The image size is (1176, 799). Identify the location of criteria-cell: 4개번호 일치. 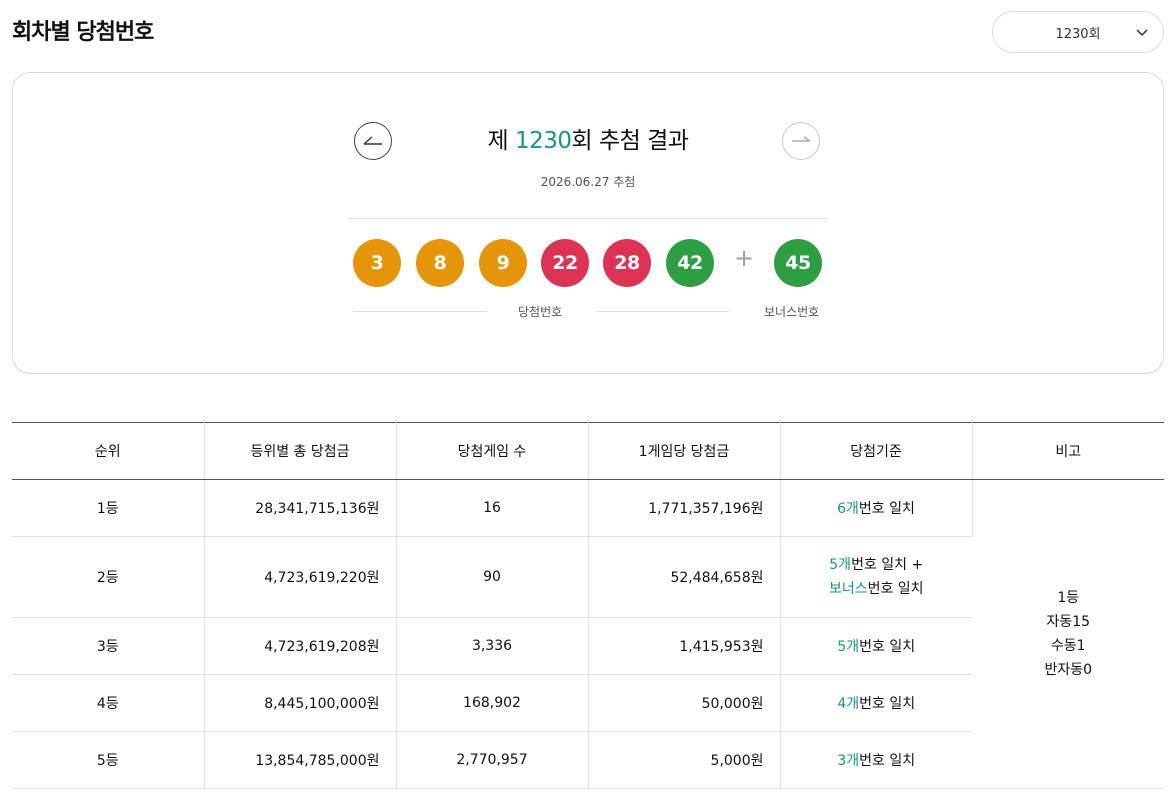
(876, 703).